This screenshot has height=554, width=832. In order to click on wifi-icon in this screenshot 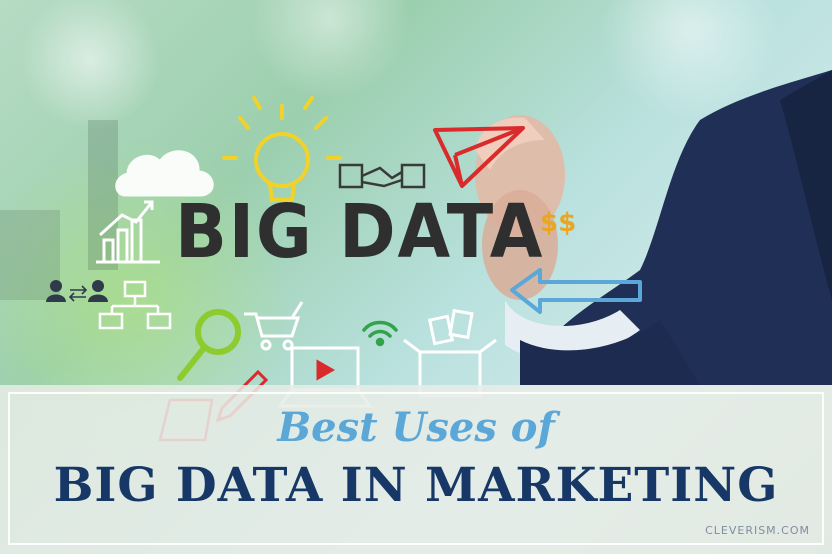, I will do `click(380, 333)`.